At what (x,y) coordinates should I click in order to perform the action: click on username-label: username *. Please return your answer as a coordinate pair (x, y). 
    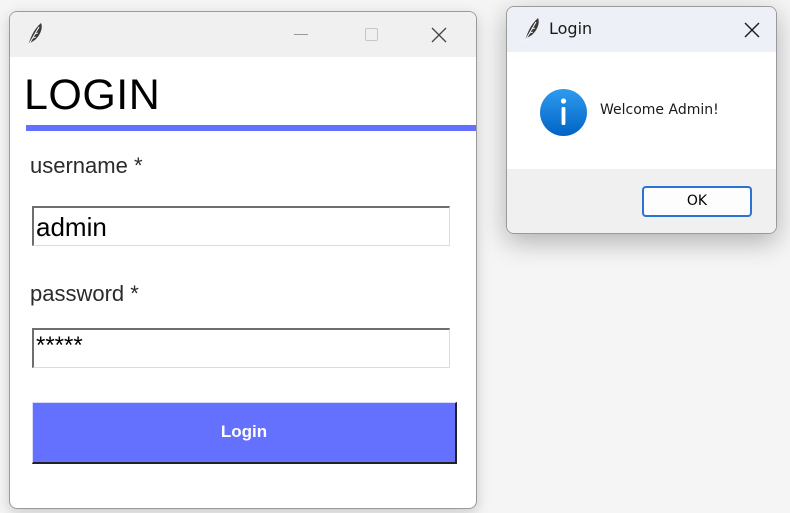
    Looking at the image, I should click on (86, 165).